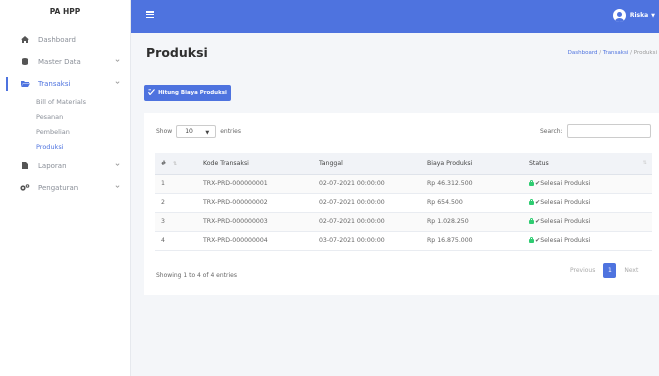 Image resolution: width=659 pixels, height=376 pixels. Describe the element at coordinates (192, 93) in the screenshot. I see `hitung-biaya-produksi-label: Hitung Biaya Produksi` at that location.